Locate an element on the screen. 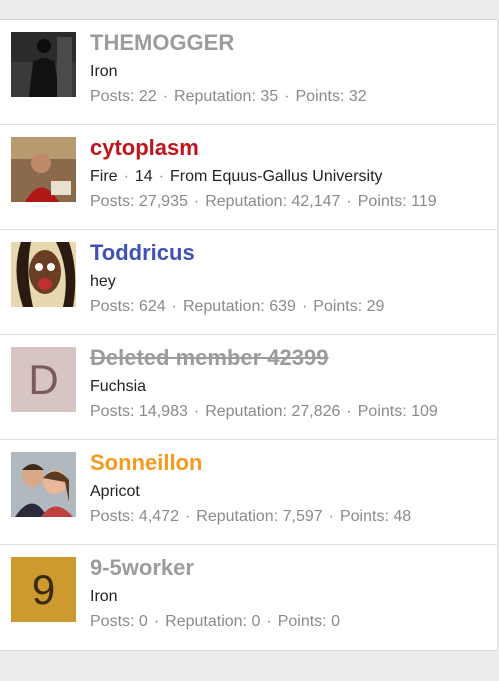 This screenshot has width=499, height=681. user-title-text: Fuchsia is located at coordinates (118, 386).